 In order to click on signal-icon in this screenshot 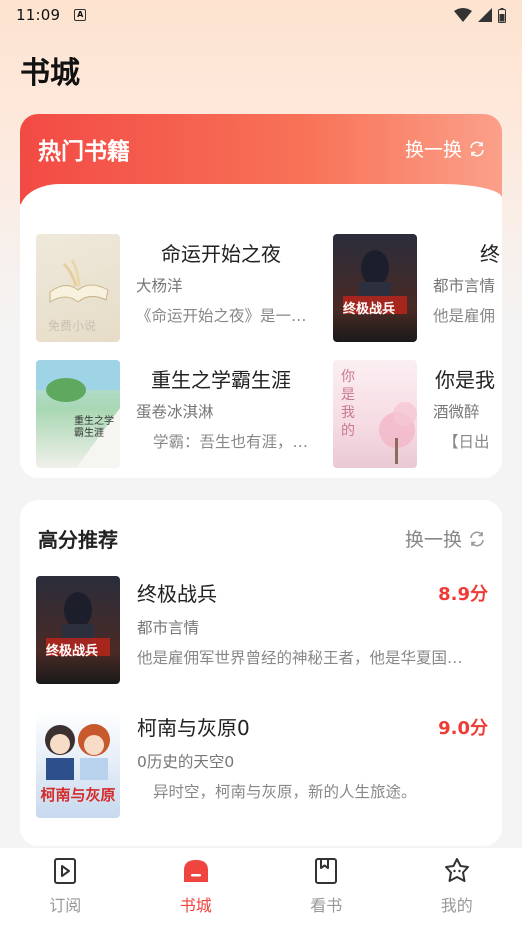, I will do `click(485, 15)`.